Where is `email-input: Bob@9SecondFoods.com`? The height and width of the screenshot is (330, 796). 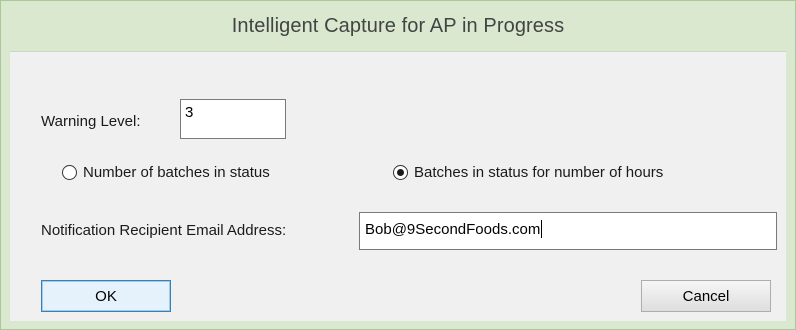
email-input: Bob@9SecondFoods.com is located at coordinates (568, 231).